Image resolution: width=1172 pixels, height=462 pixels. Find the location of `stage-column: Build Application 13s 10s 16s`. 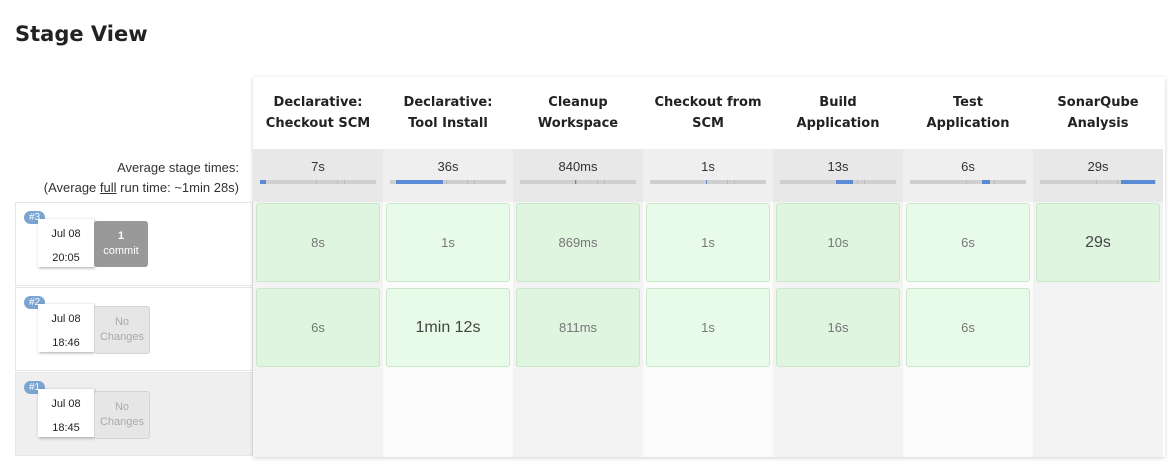

stage-column: Build Application 13s 10s 16s is located at coordinates (838, 267).